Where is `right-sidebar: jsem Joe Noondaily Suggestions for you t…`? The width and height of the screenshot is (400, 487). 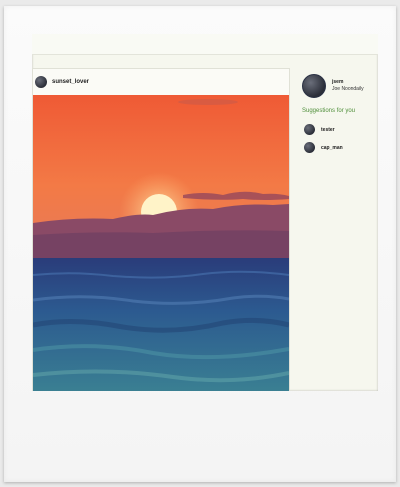 right-sidebar: jsem Joe Noondaily Suggestions for you t… is located at coordinates (338, 218).